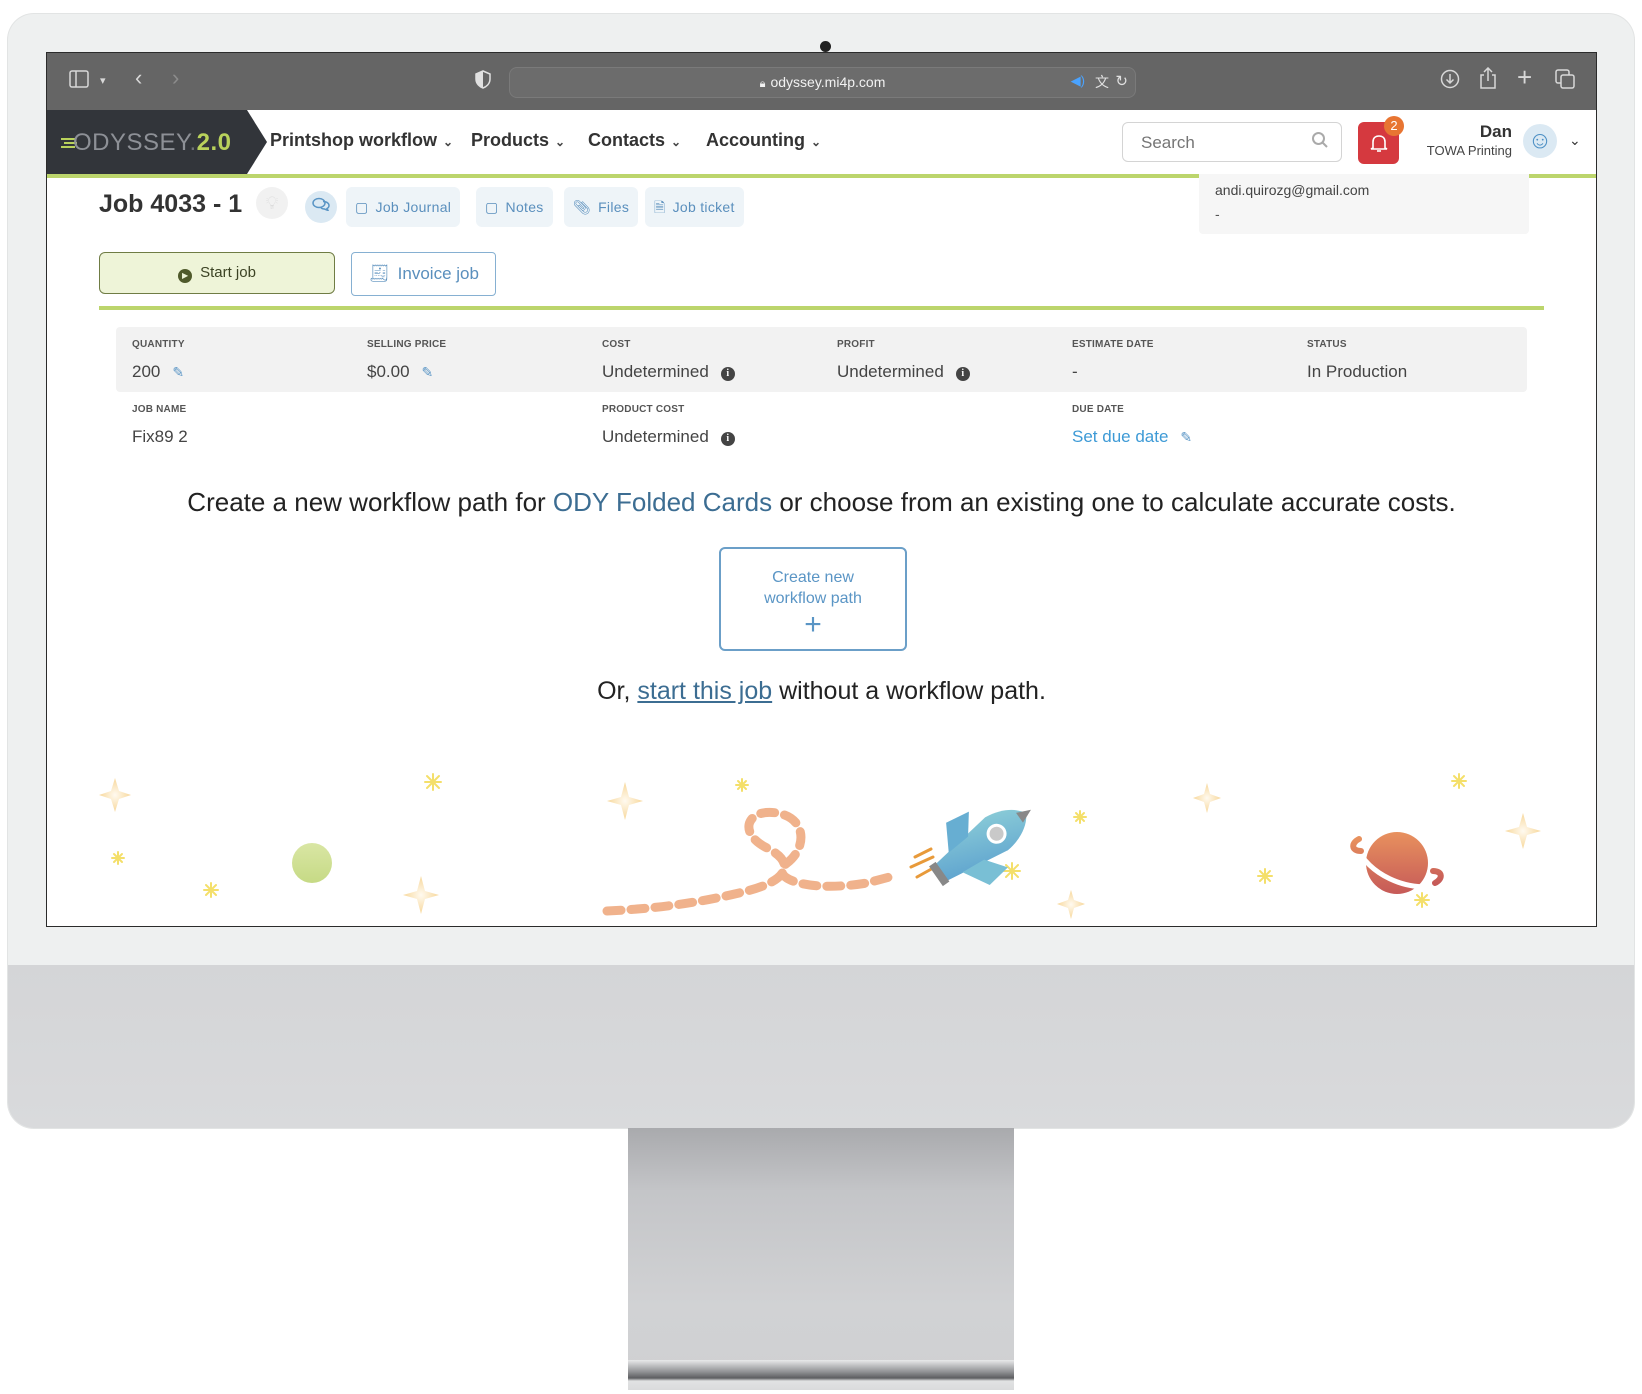  I want to click on tab-label: Job Journal, so click(413, 207).